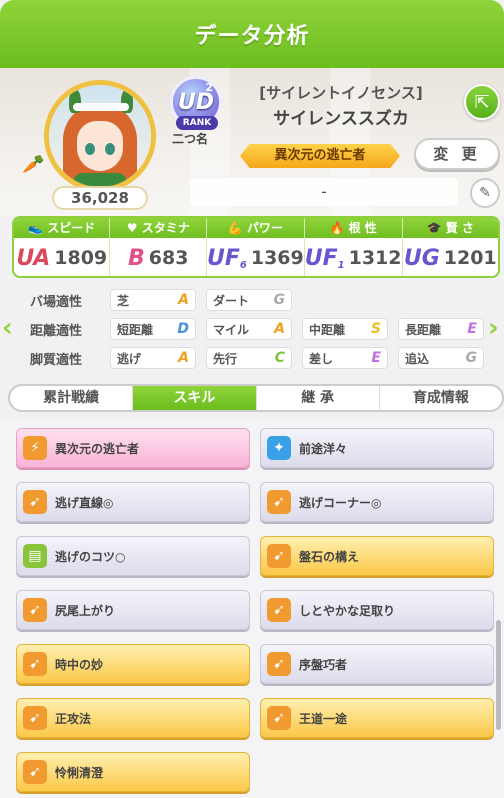  What do you see at coordinates (195, 398) in the screenshot?
I see `tab-1: スキル` at bounding box center [195, 398].